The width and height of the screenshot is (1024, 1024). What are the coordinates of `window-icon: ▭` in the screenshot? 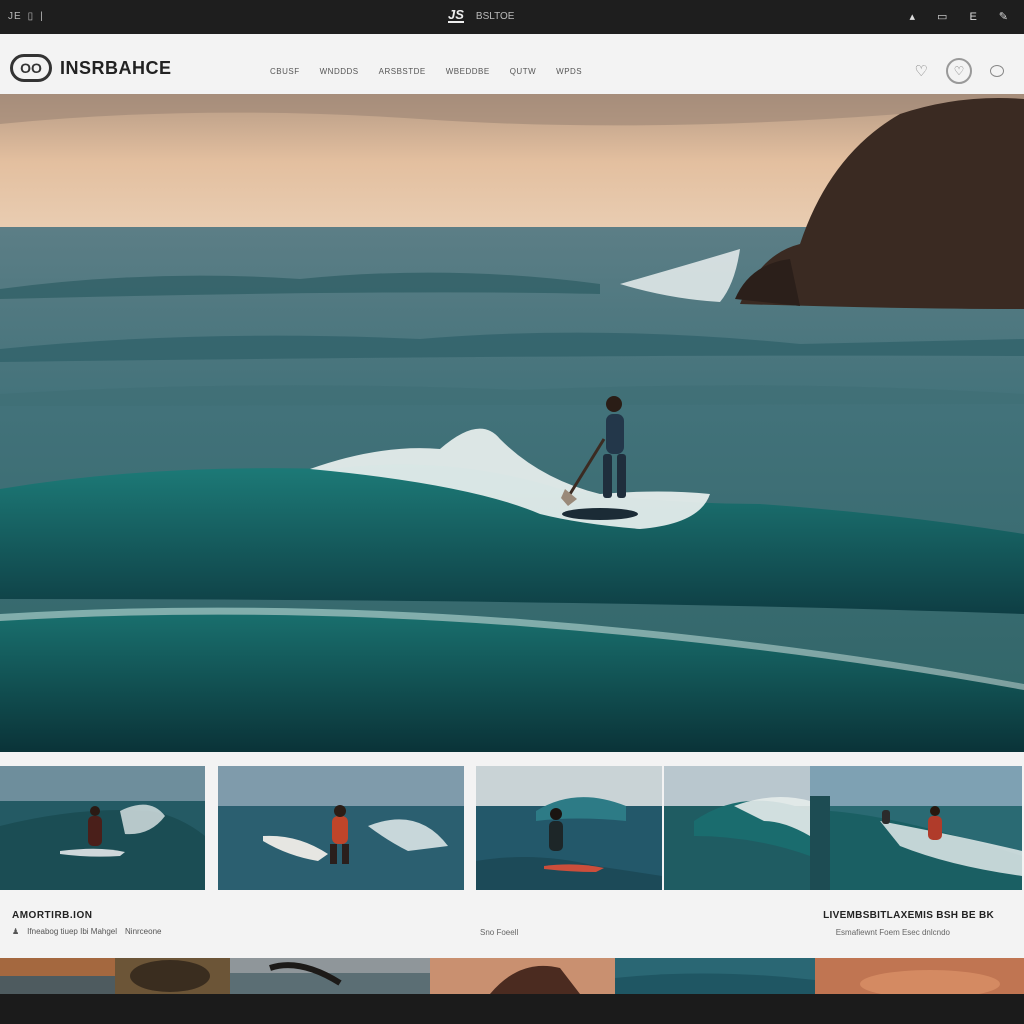 It's located at (942, 16).